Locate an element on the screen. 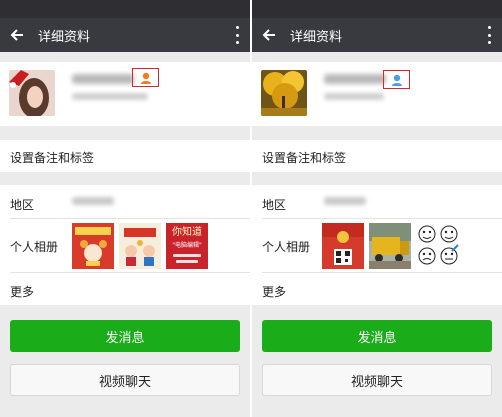  greeting-card-image is located at coordinates (140, 246).